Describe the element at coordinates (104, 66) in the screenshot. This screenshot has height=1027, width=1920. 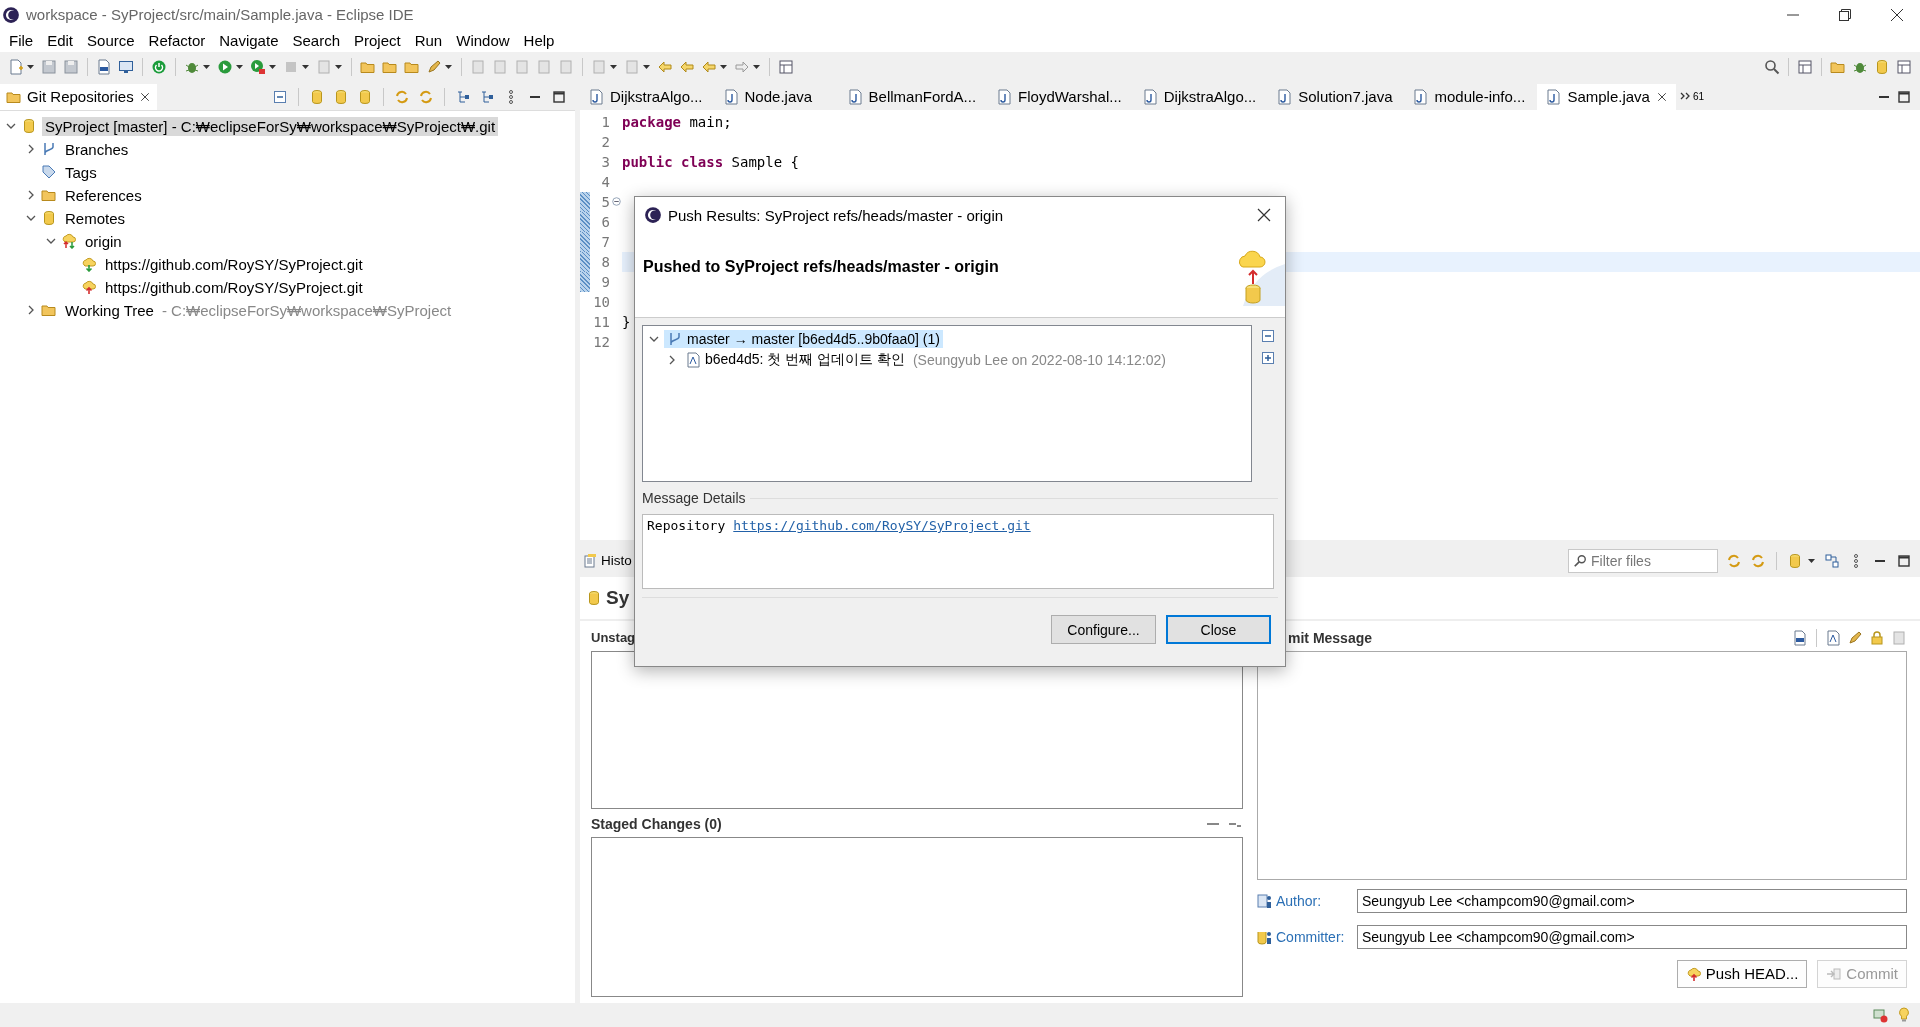
I see `binary-file-icon` at that location.